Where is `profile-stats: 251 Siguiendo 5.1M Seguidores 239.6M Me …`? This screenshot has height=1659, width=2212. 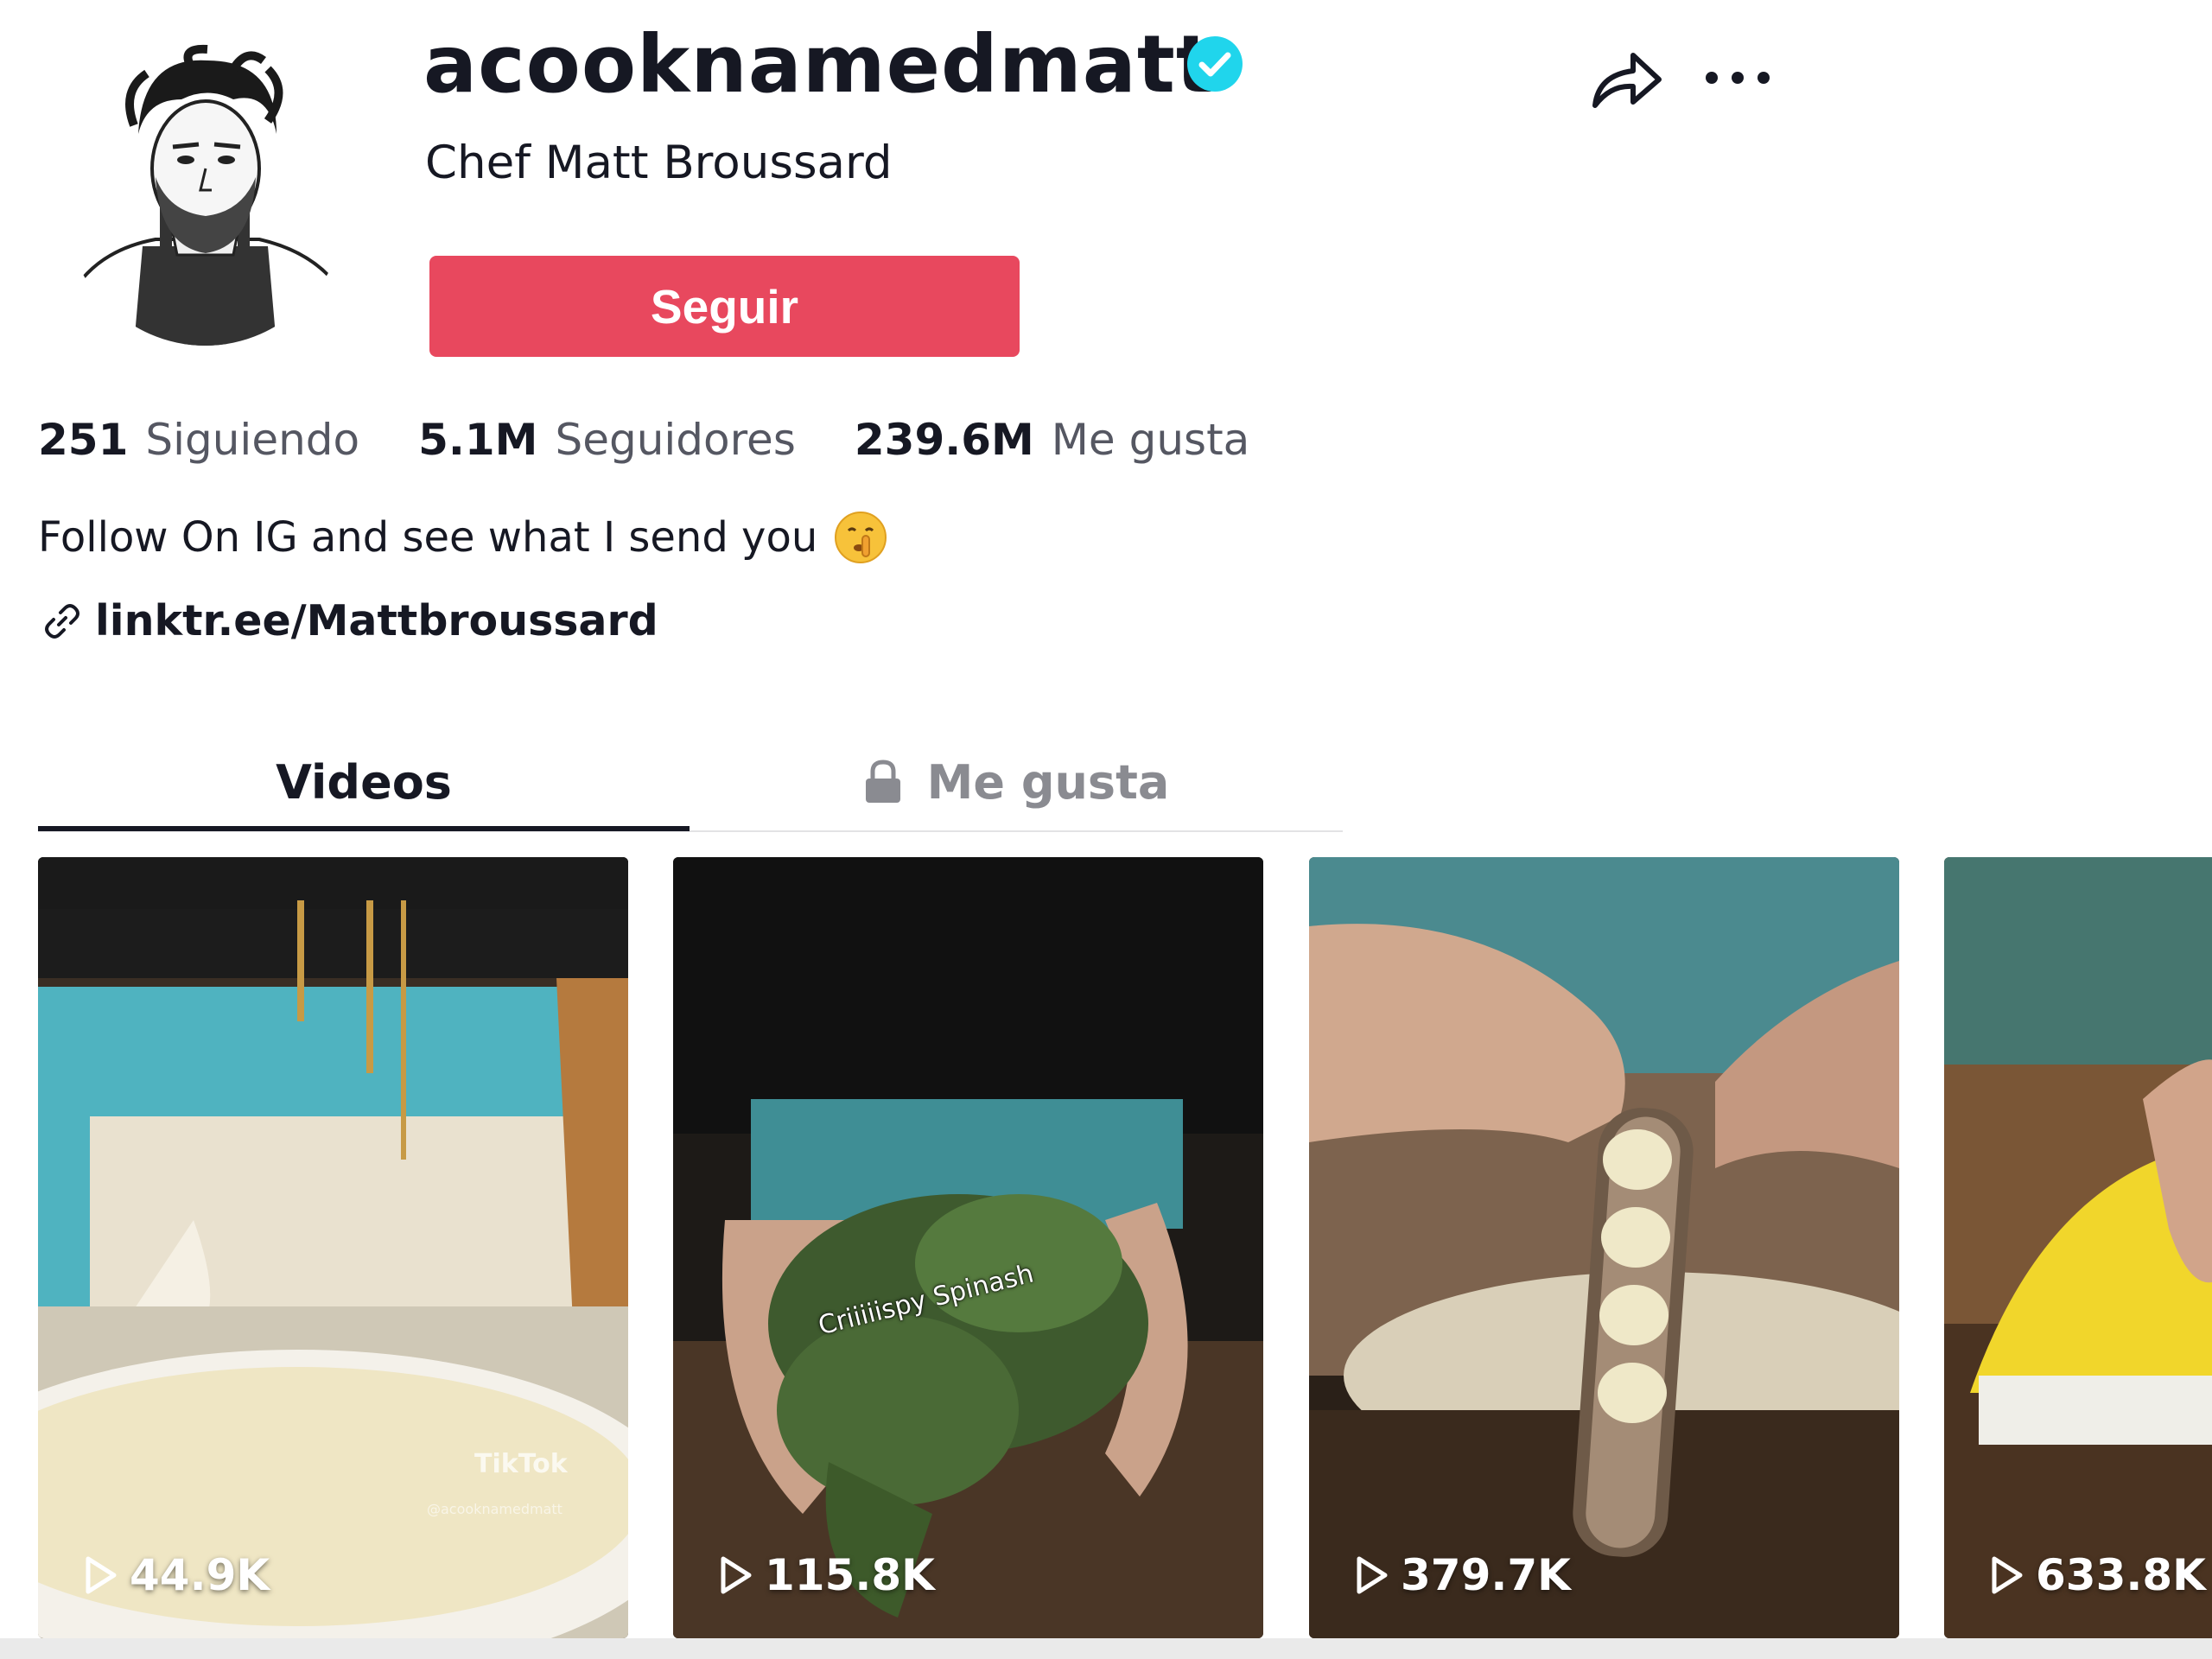
profile-stats: 251 Siguiendo 5.1M Seguidores 239.6M Me … is located at coordinates (673, 445).